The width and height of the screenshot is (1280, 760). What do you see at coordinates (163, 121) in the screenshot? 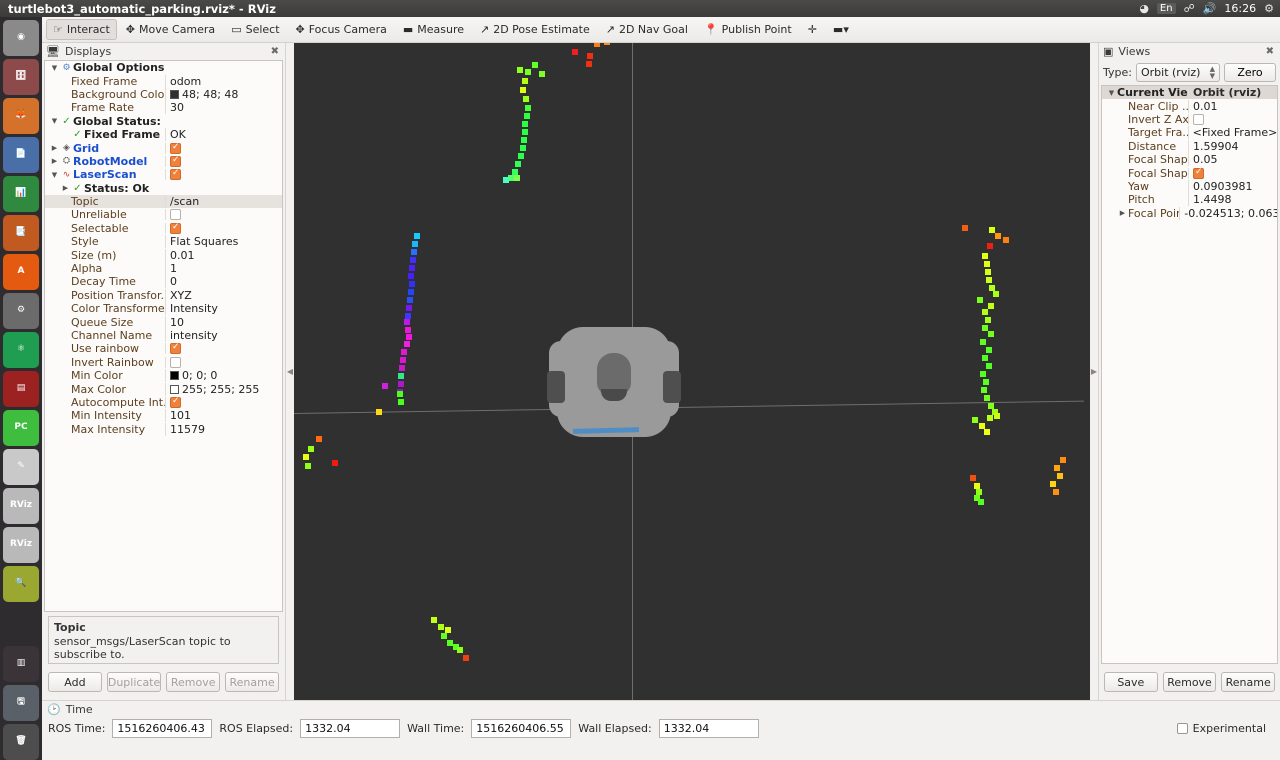
I see `tree-row-global-status: ▼✓Global Status: Ok` at bounding box center [163, 121].